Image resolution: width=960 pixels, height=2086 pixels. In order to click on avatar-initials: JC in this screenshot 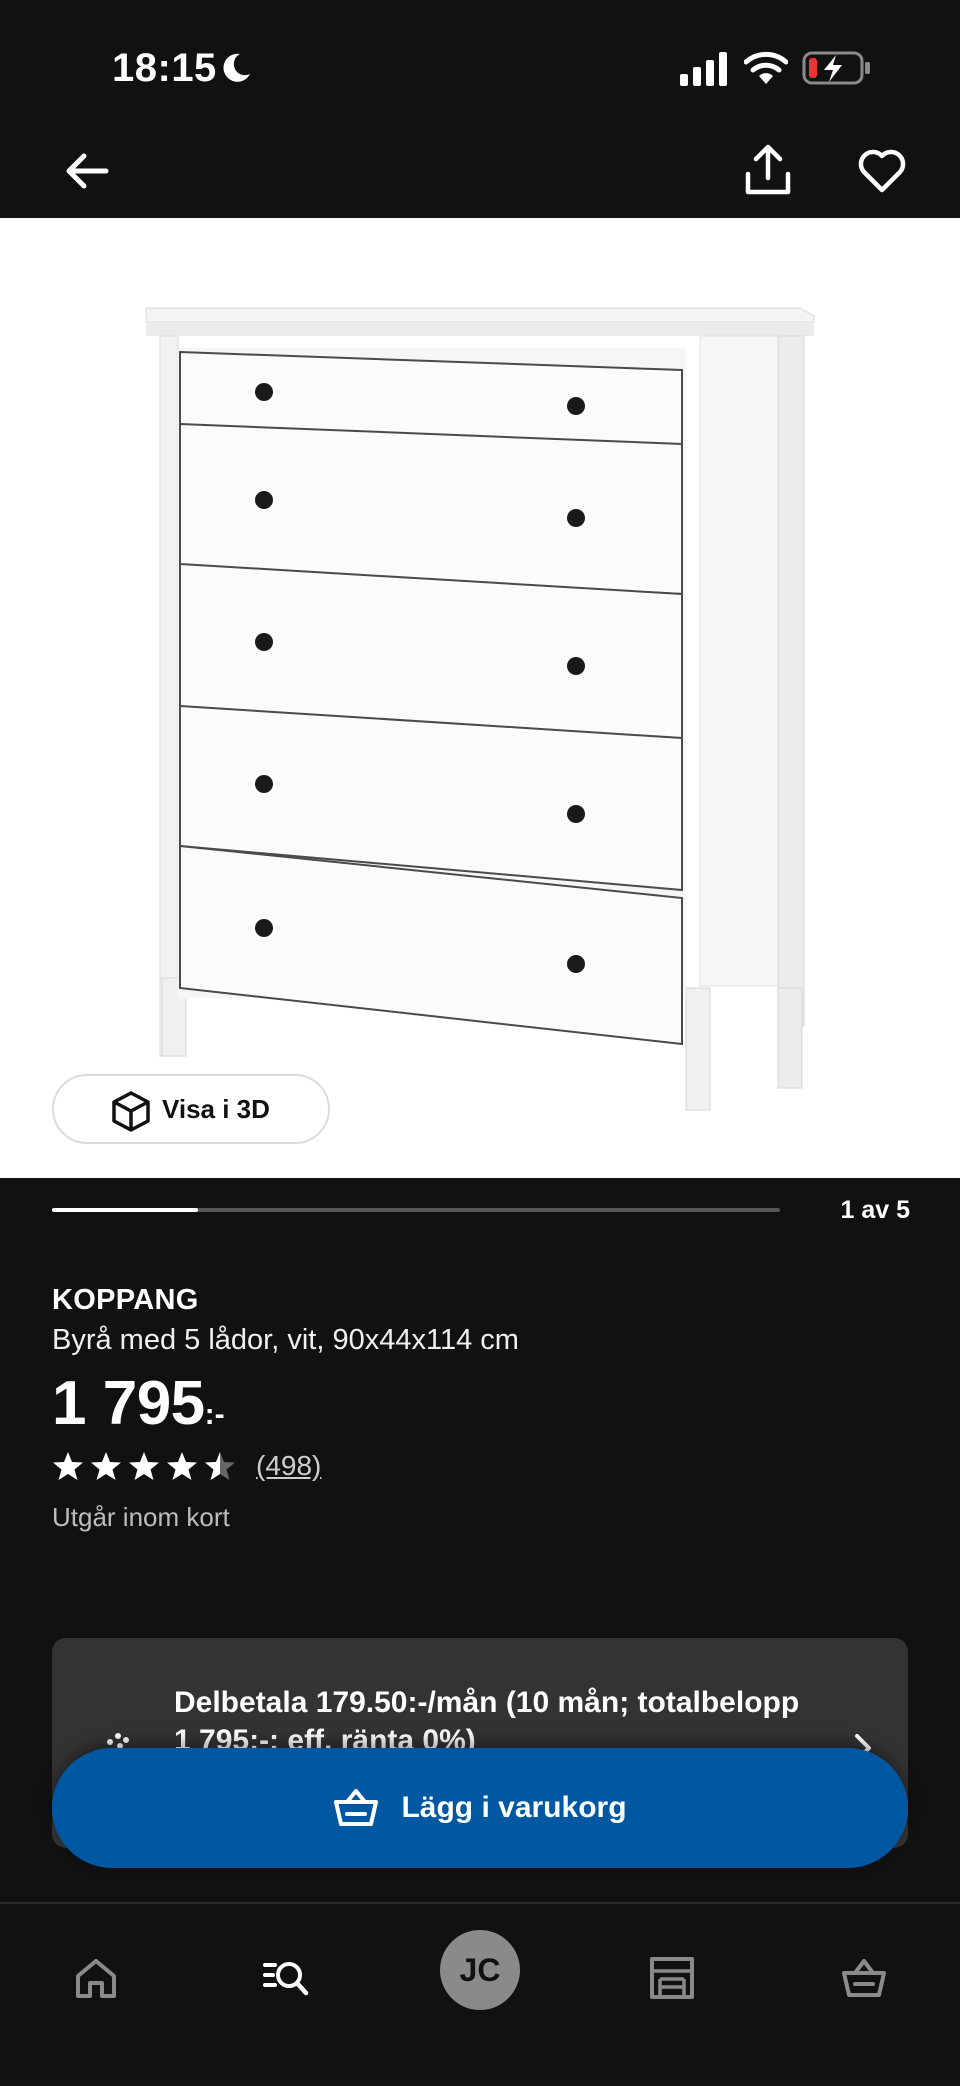, I will do `click(480, 1969)`.